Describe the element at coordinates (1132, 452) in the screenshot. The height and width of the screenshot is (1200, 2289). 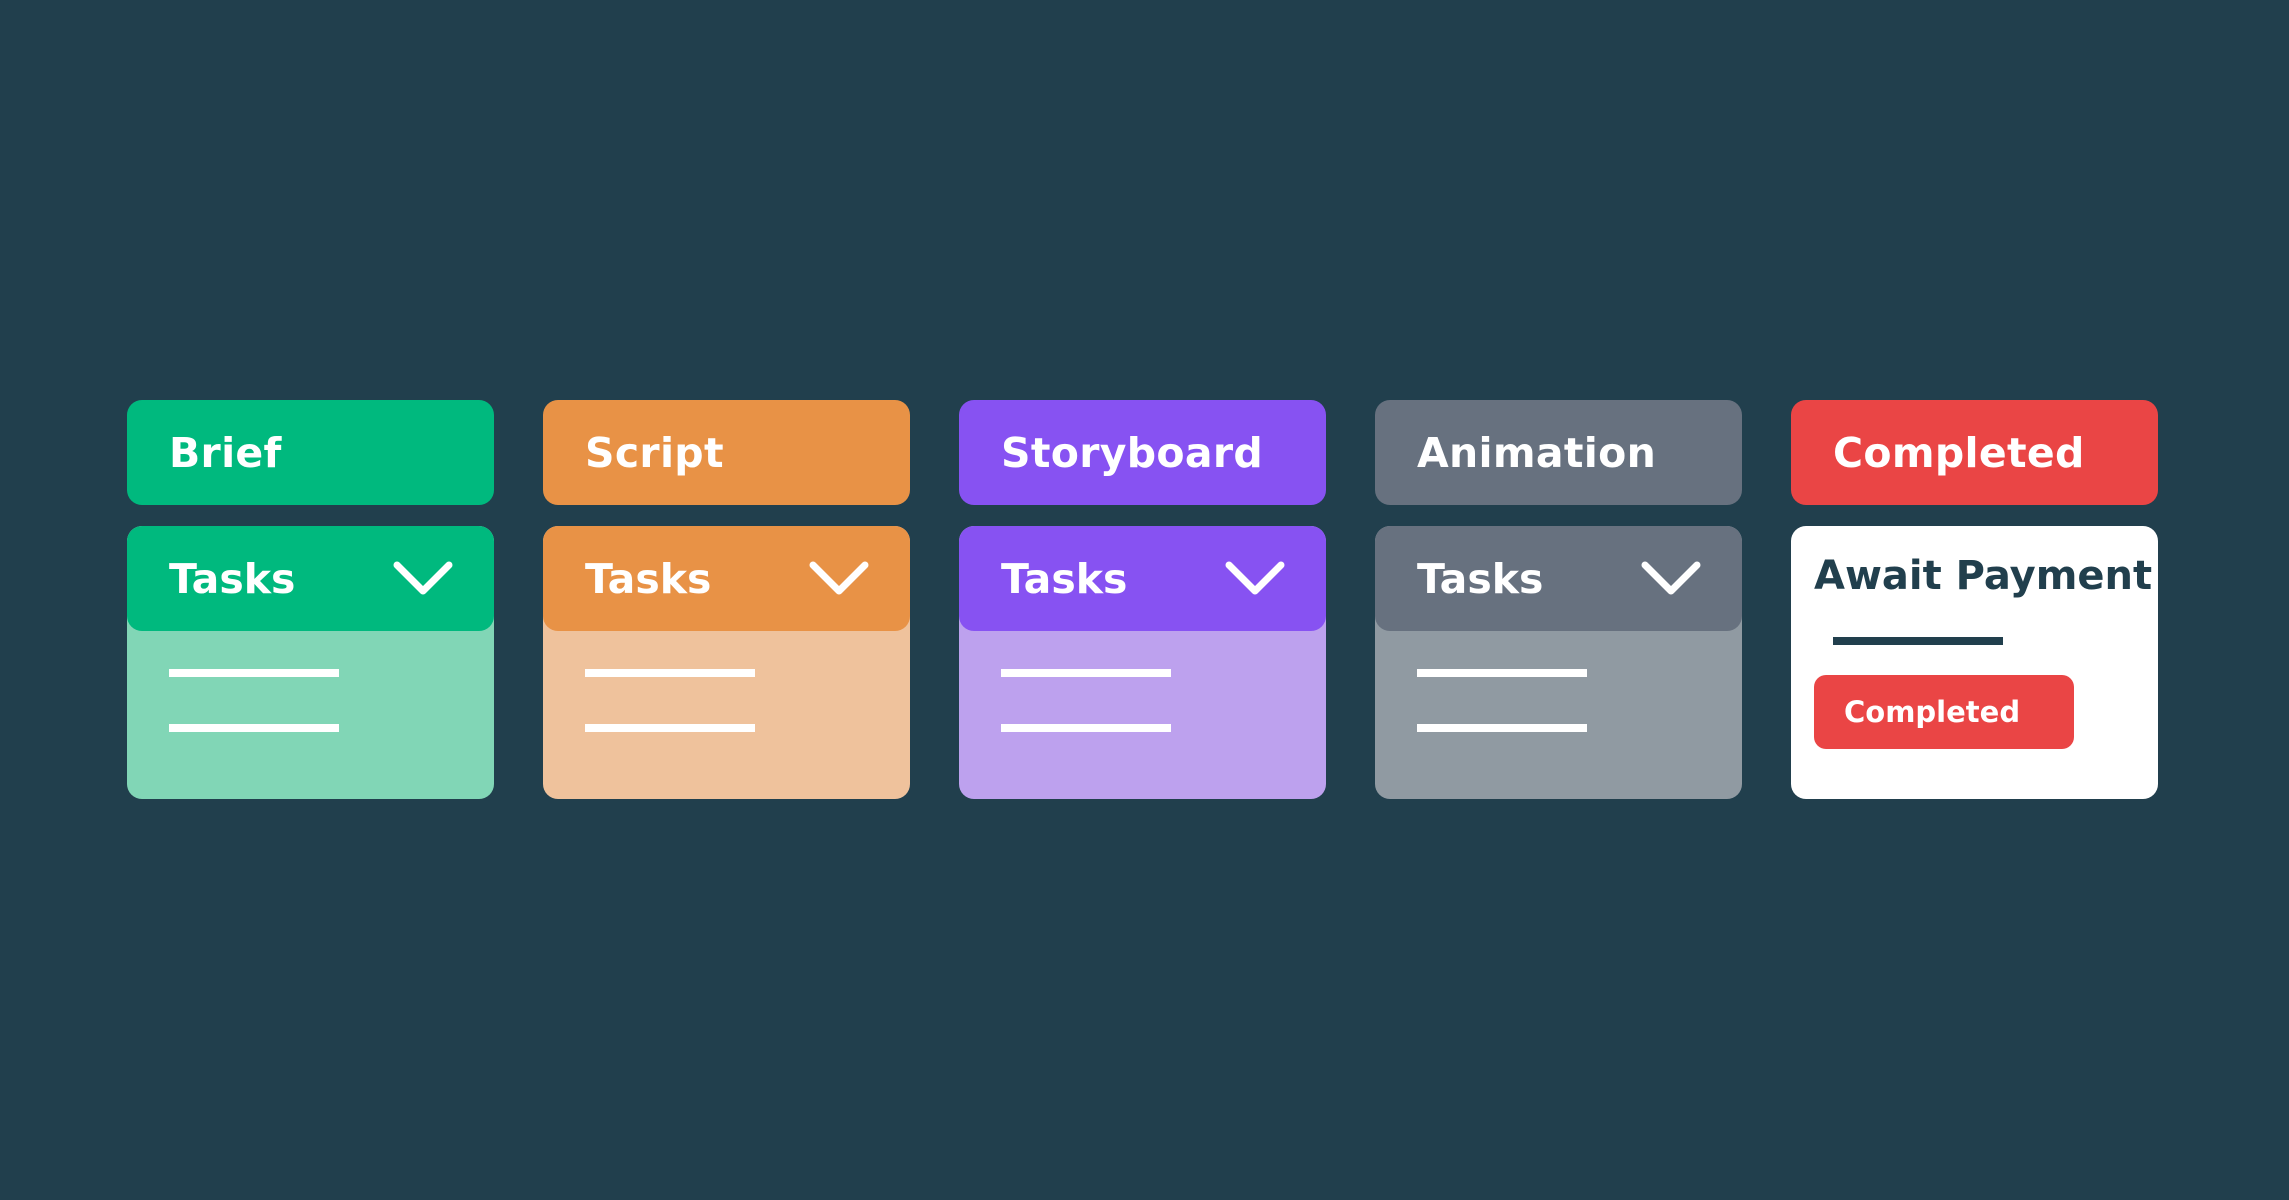
I see `column-title: Storyboard` at that location.